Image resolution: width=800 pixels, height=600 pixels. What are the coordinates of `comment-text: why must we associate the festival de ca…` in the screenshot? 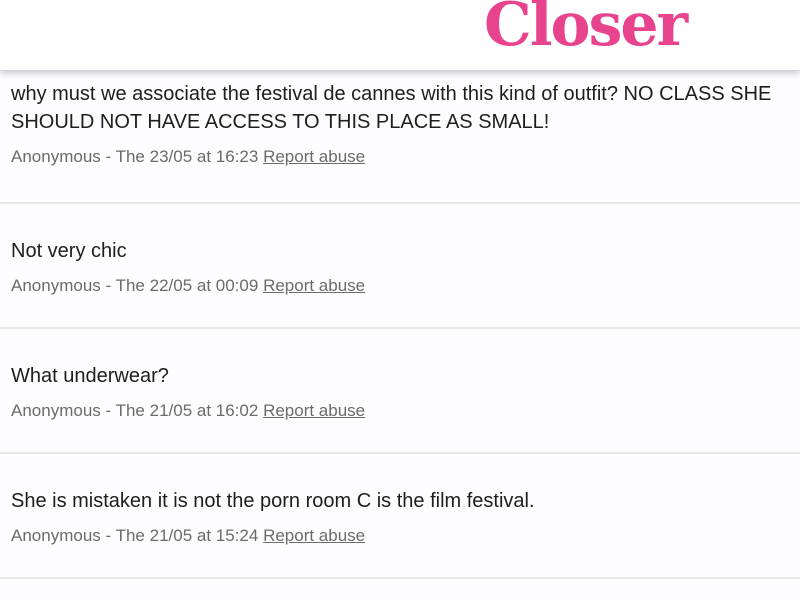 It's located at (391, 108).